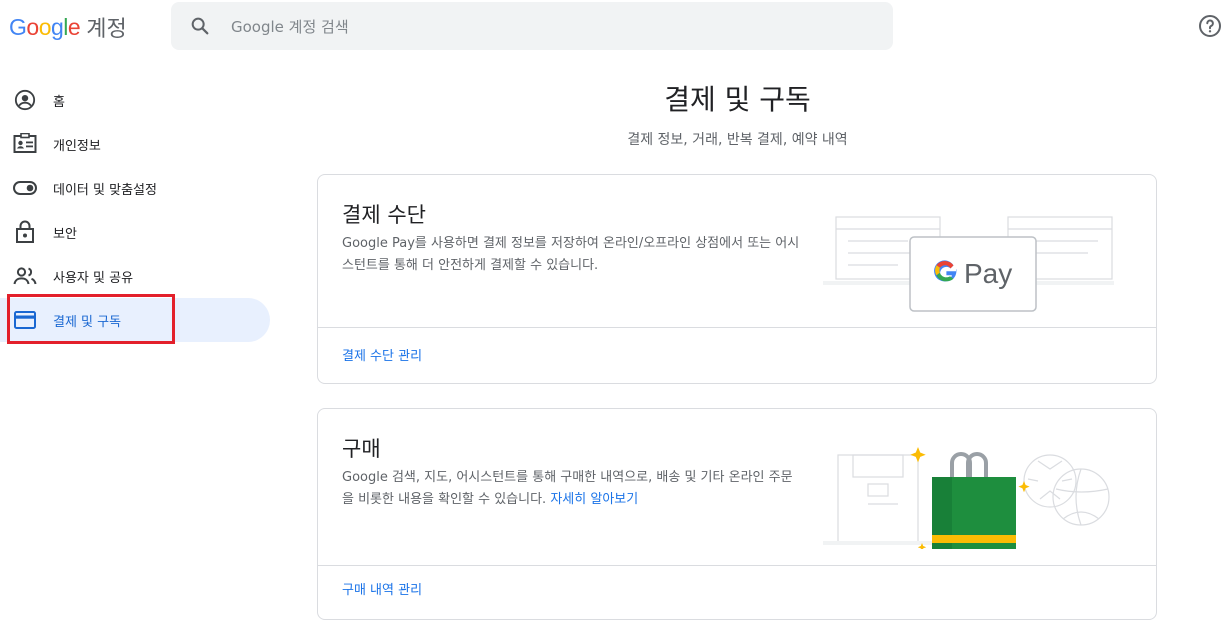 Image resolution: width=1232 pixels, height=620 pixels. I want to click on google-pay-illustration: Pay, so click(968, 264).